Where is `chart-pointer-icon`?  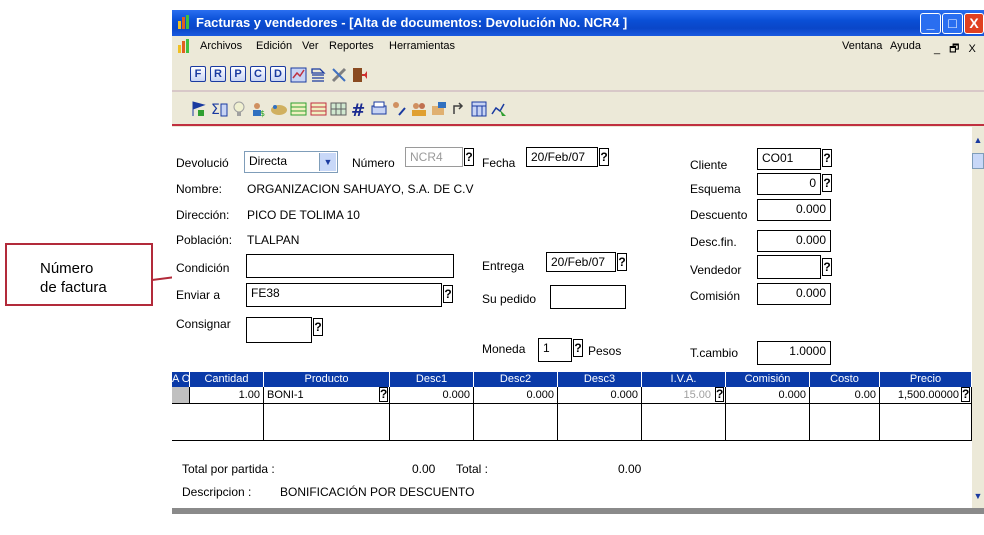 chart-pointer-icon is located at coordinates (499, 109).